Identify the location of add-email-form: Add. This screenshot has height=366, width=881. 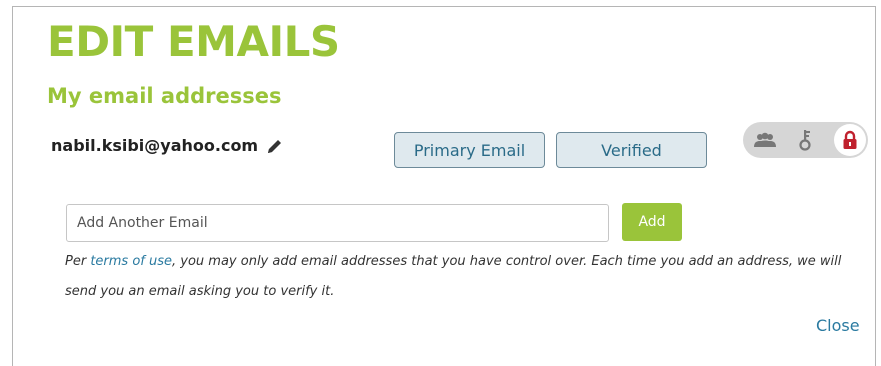
(374, 222).